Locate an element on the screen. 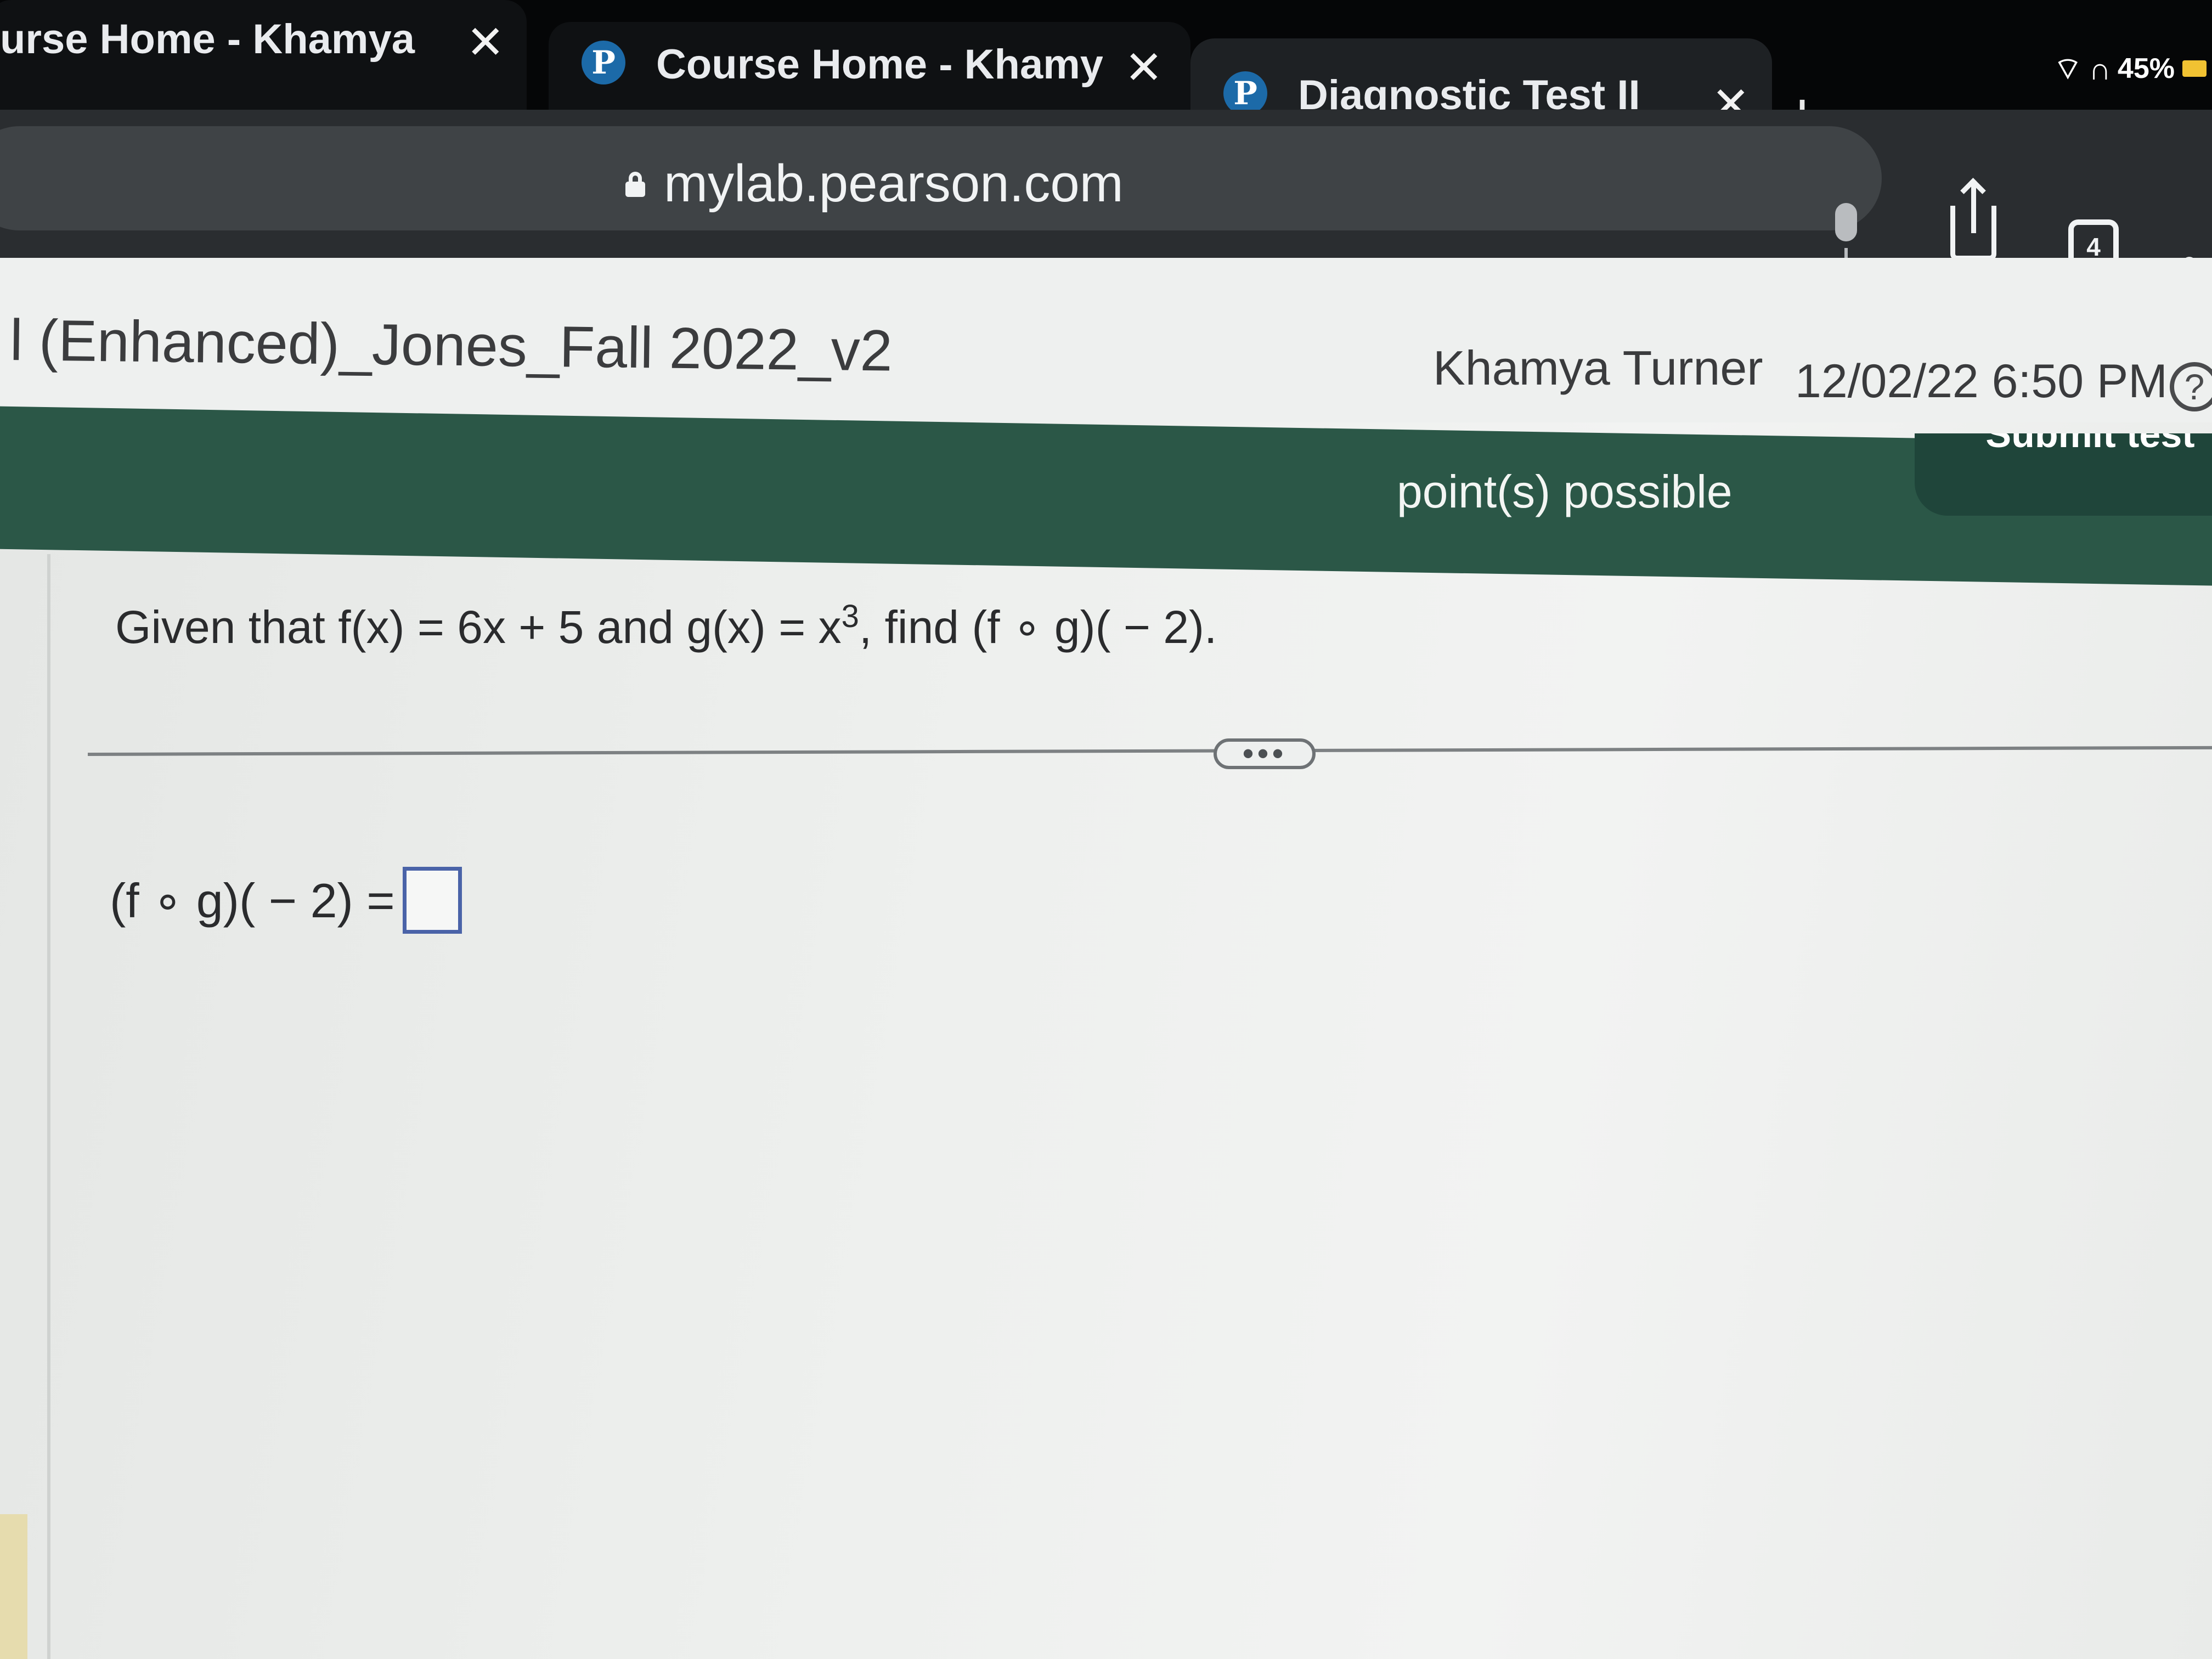 This screenshot has height=1659, width=2212. microphone-icon is located at coordinates (1846, 232).